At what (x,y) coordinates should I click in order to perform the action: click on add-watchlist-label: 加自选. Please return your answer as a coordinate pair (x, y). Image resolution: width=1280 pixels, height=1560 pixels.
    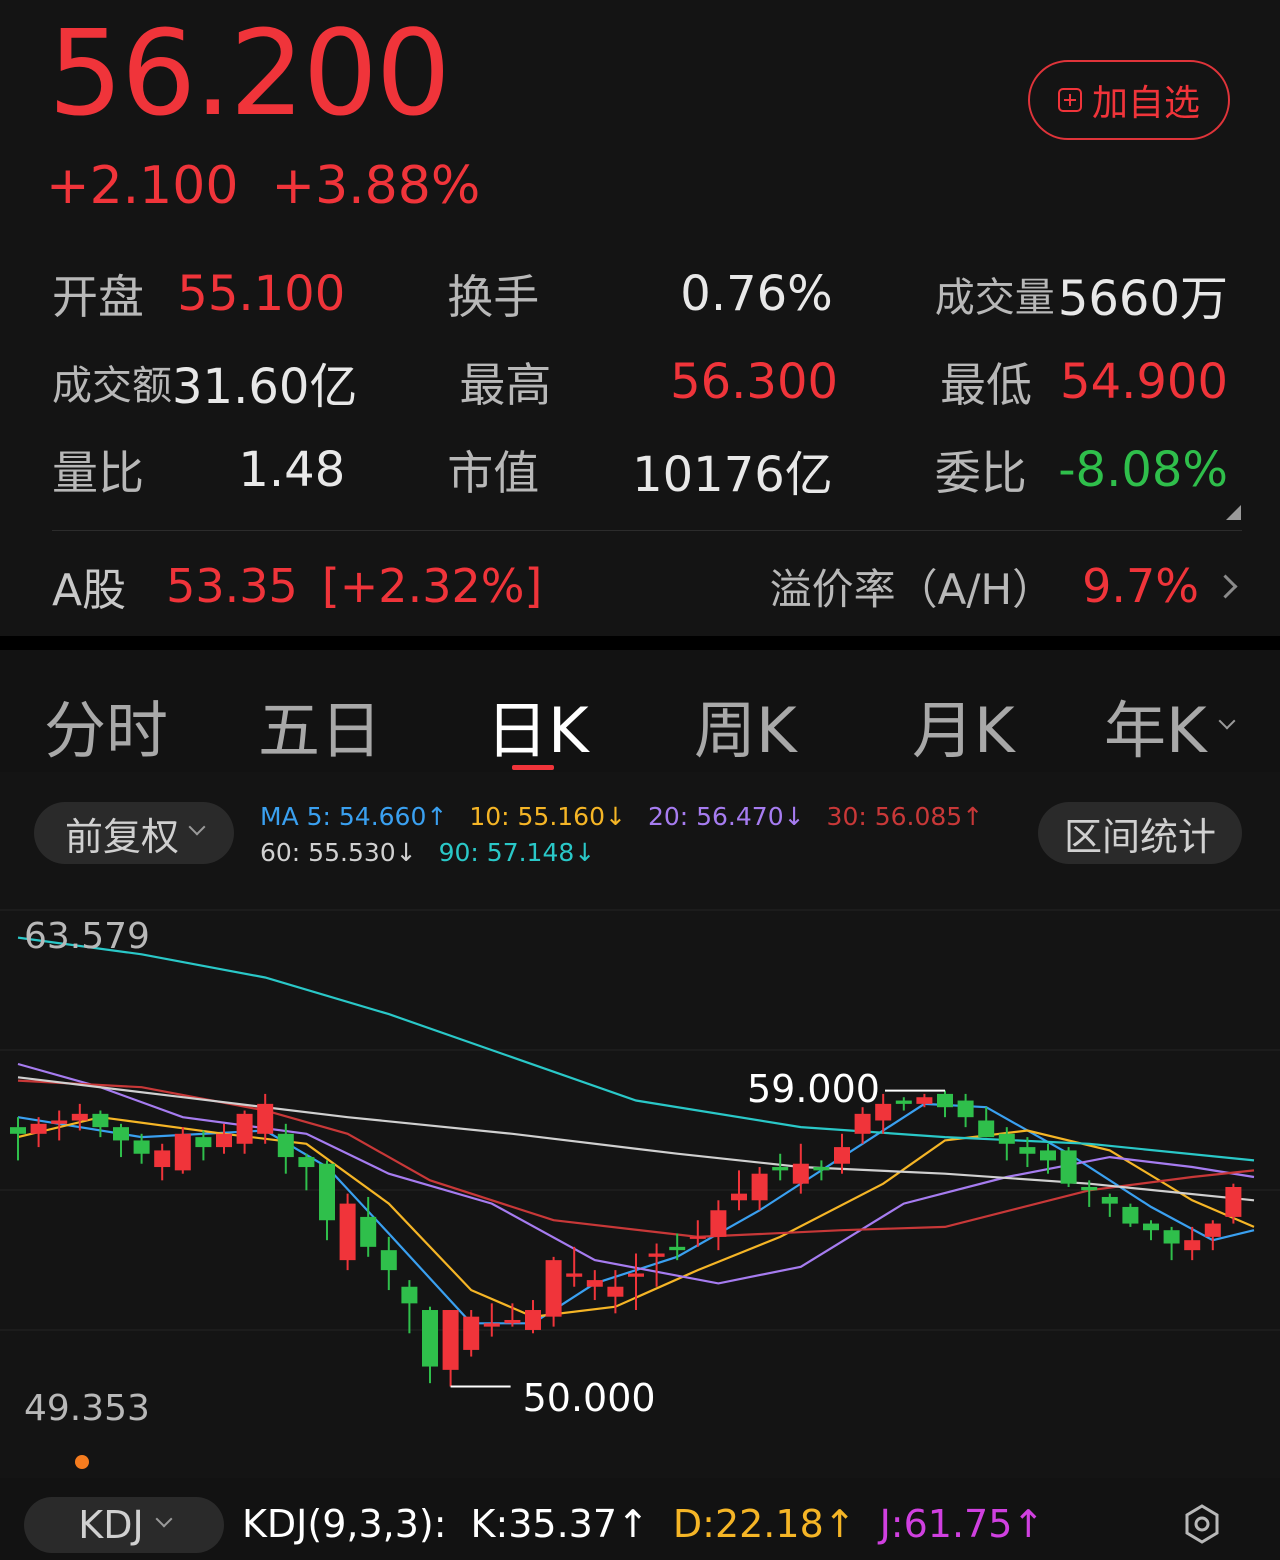
    Looking at the image, I should click on (1145, 103).